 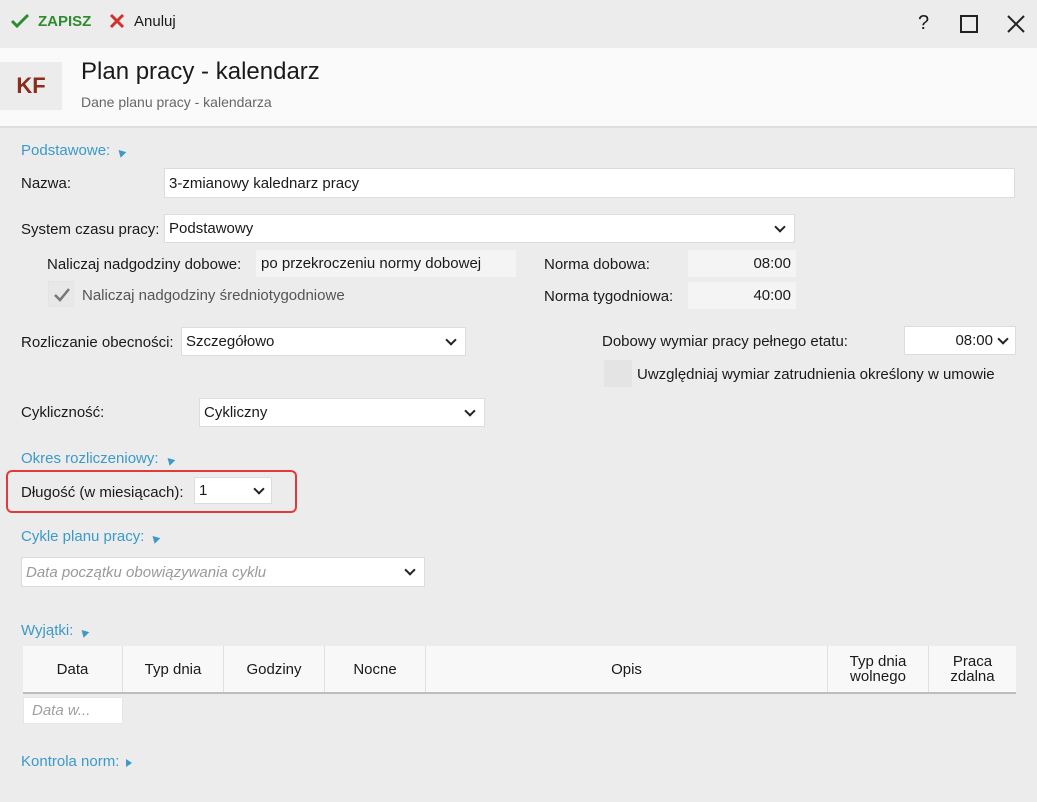 What do you see at coordinates (102, 492) in the screenshot?
I see `length-label: Długość (w miesiącach):` at bounding box center [102, 492].